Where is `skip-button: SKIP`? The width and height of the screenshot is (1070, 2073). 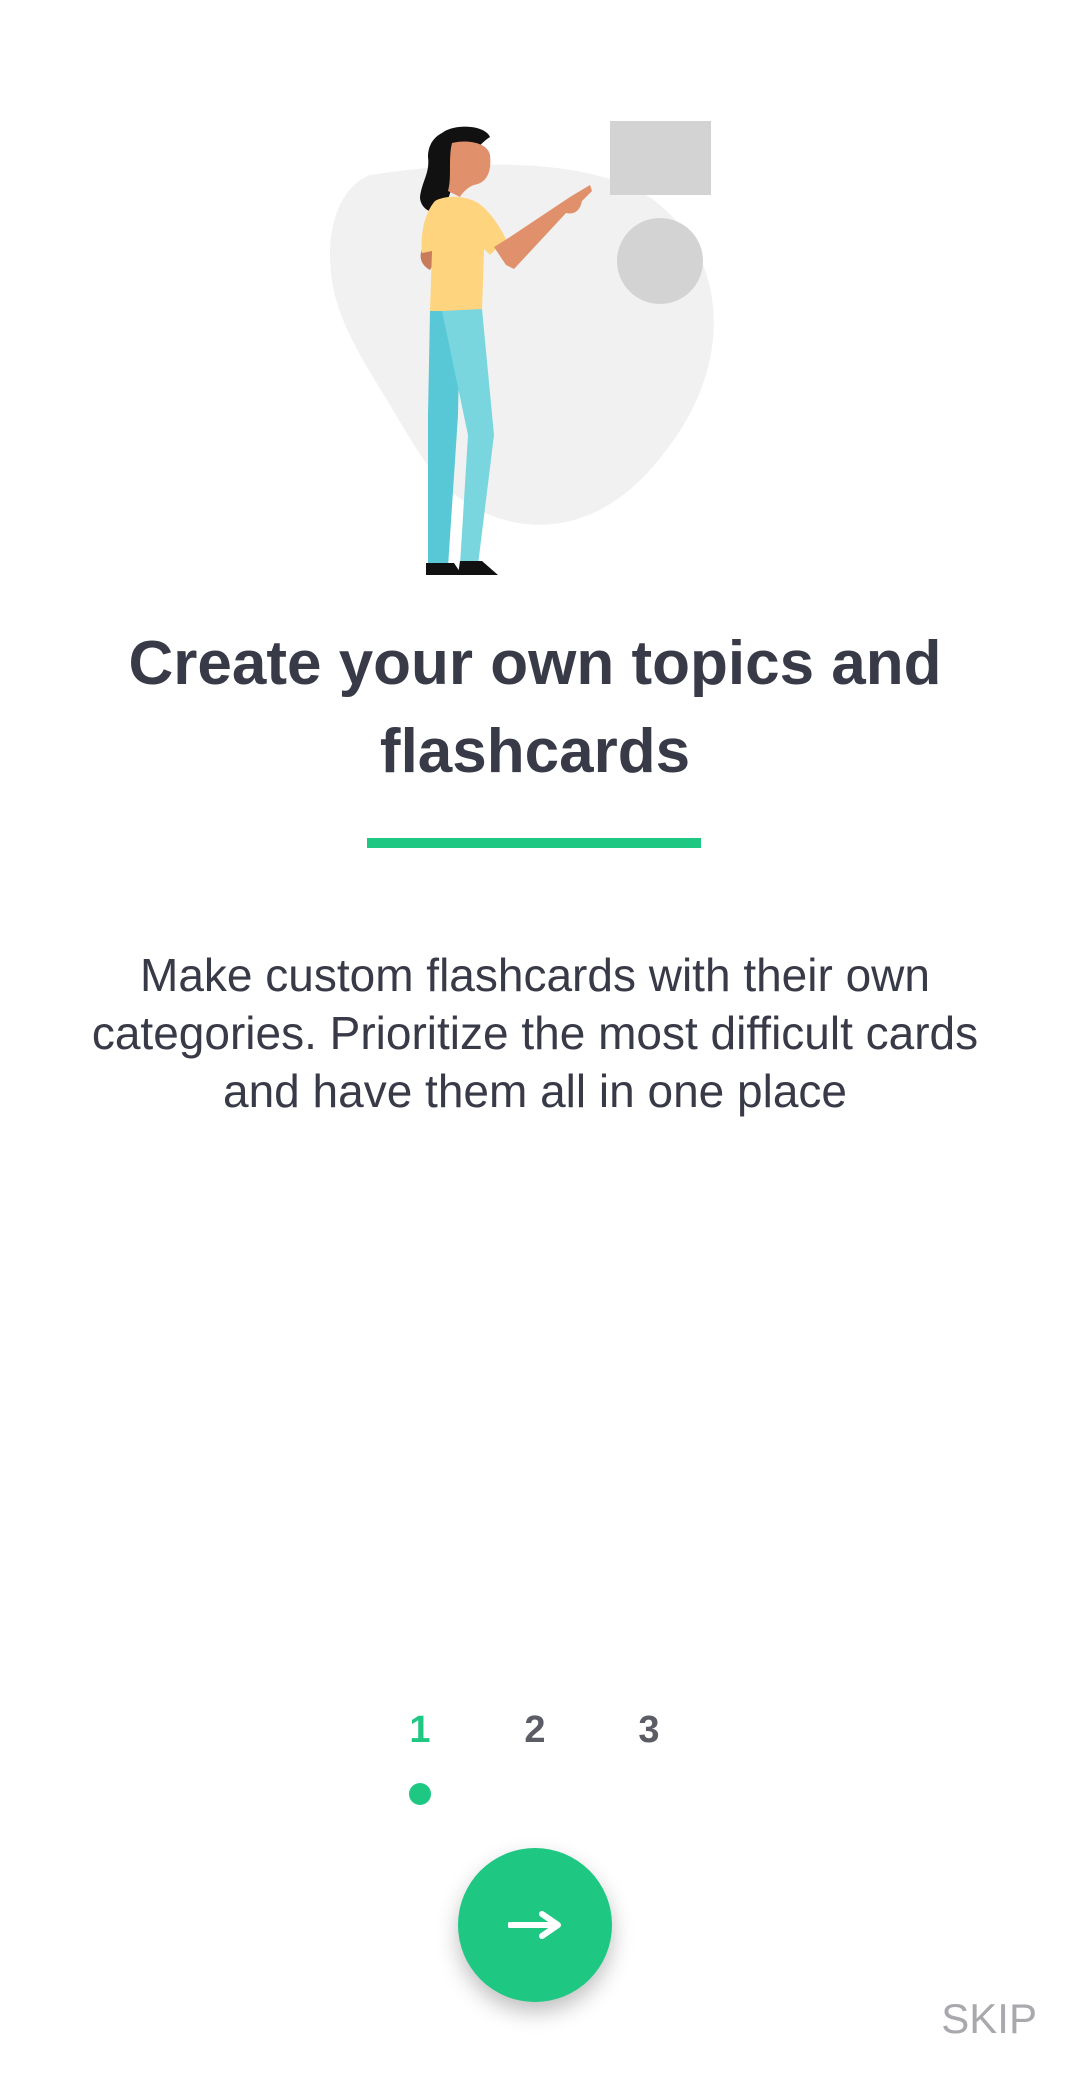 skip-button: SKIP is located at coordinates (989, 2019).